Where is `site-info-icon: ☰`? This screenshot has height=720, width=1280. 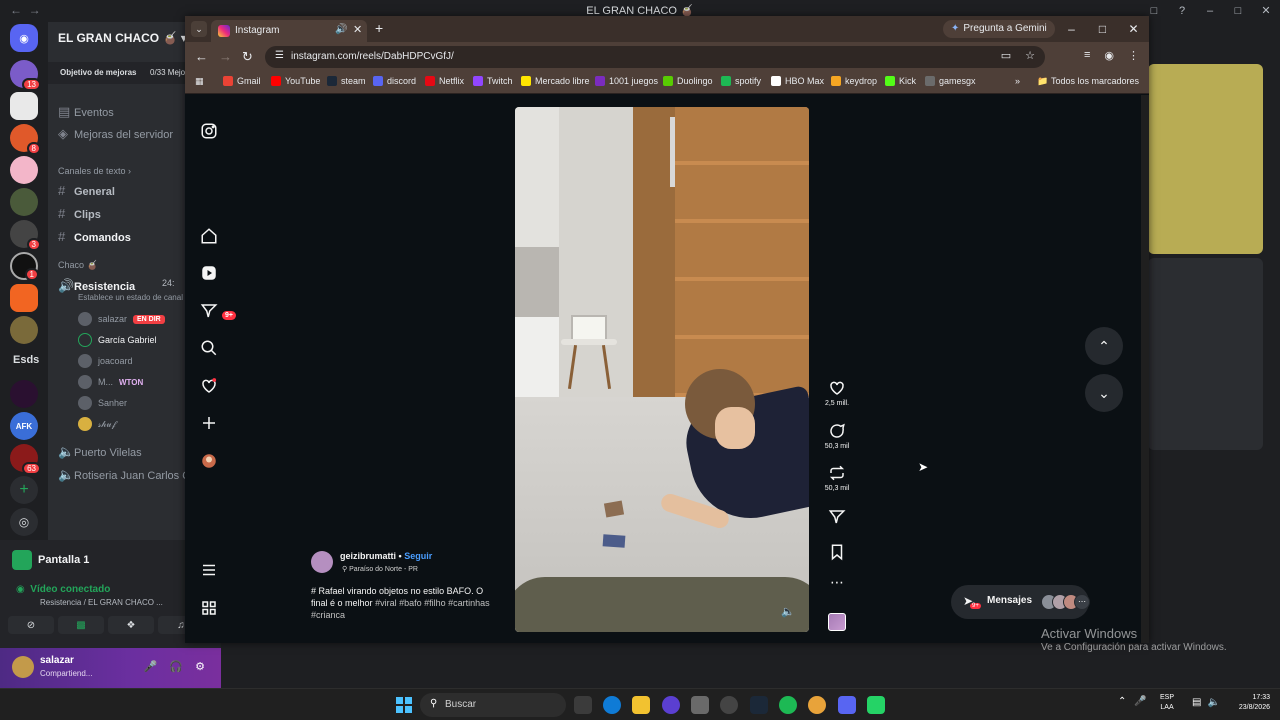
site-info-icon: ☰ is located at coordinates (279, 55).